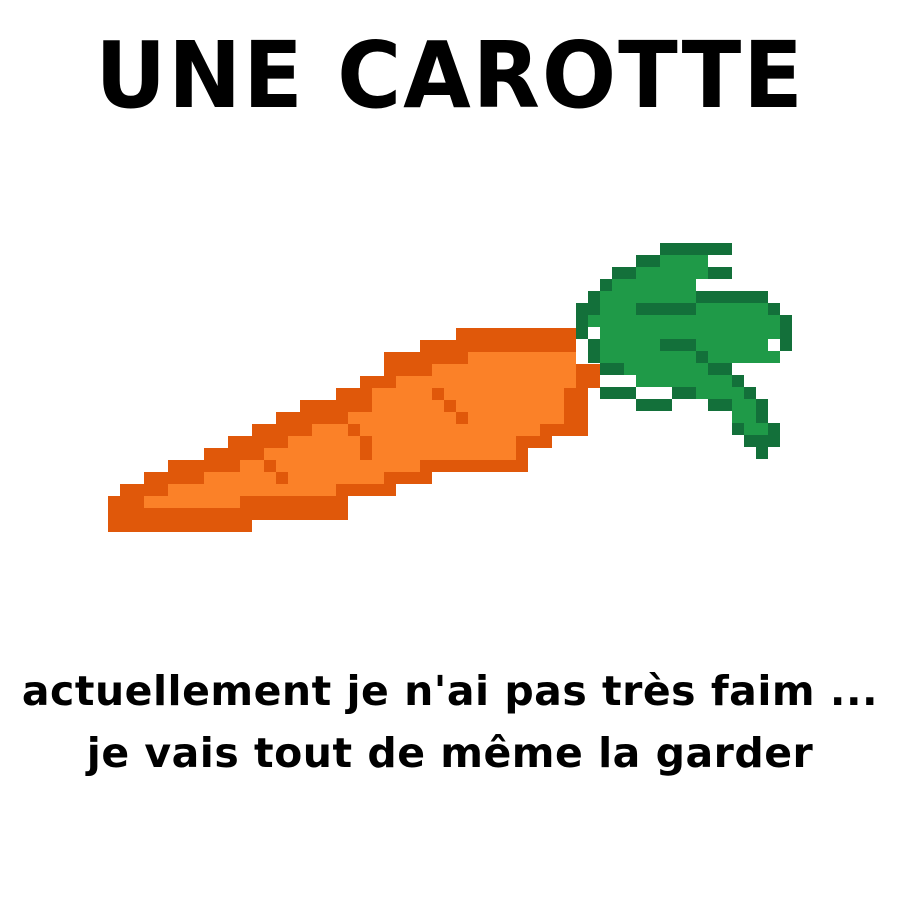  What do you see at coordinates (450, 75) in the screenshot?
I see `item-title: UNE CAROTTE` at bounding box center [450, 75].